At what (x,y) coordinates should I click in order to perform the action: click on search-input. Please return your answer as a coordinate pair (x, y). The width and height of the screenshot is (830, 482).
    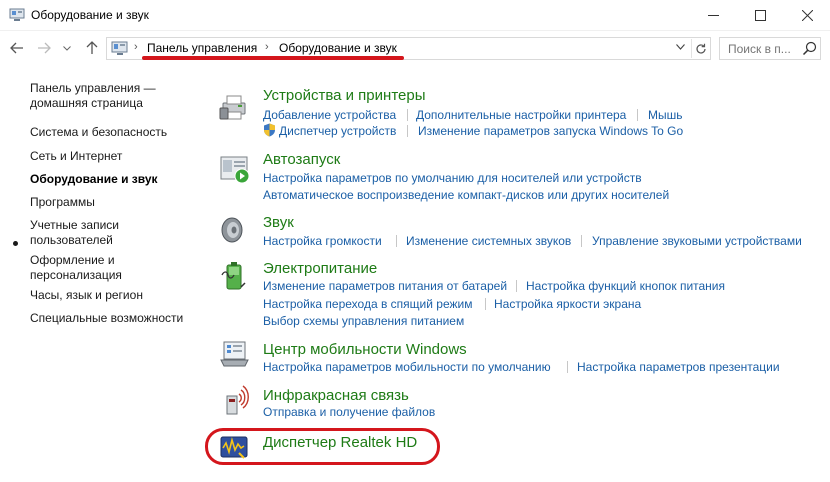
    Looking at the image, I should click on (760, 48).